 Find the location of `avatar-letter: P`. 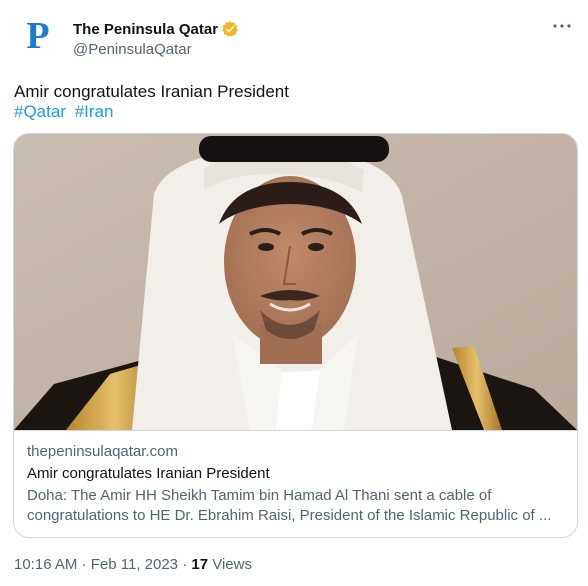

avatar-letter: P is located at coordinates (38, 36).